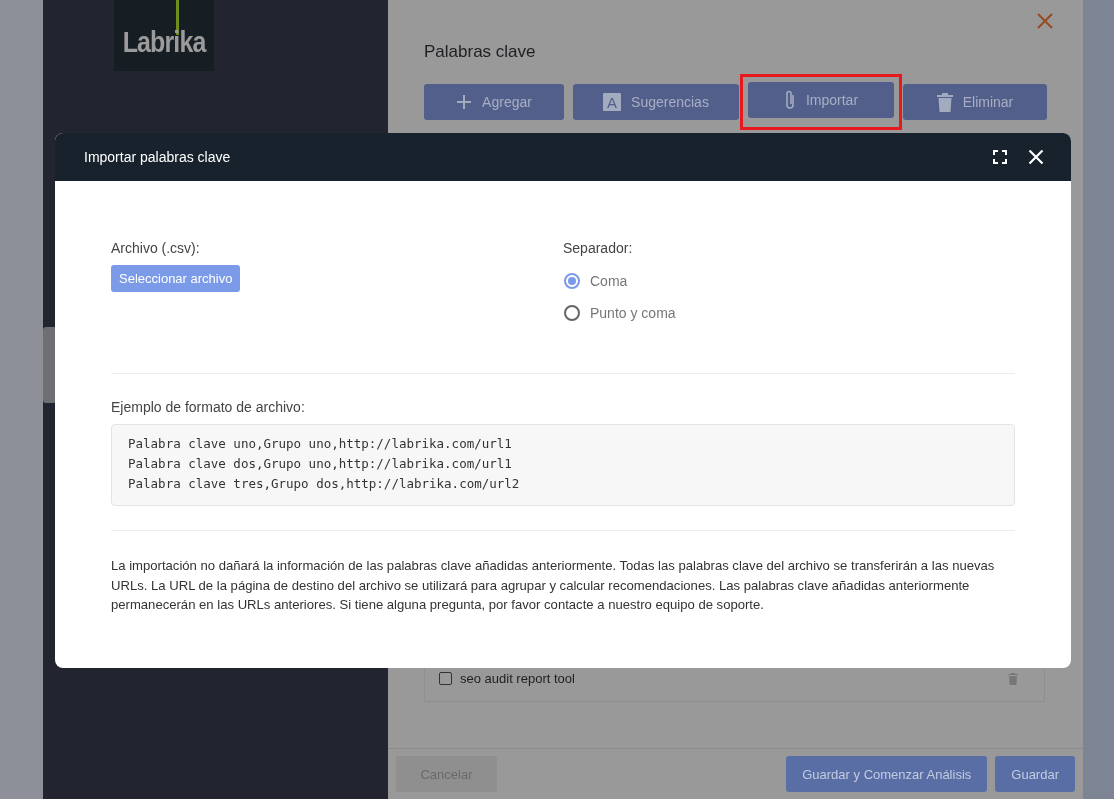 The width and height of the screenshot is (1114, 799). I want to click on separator-label: Separador:, so click(598, 248).